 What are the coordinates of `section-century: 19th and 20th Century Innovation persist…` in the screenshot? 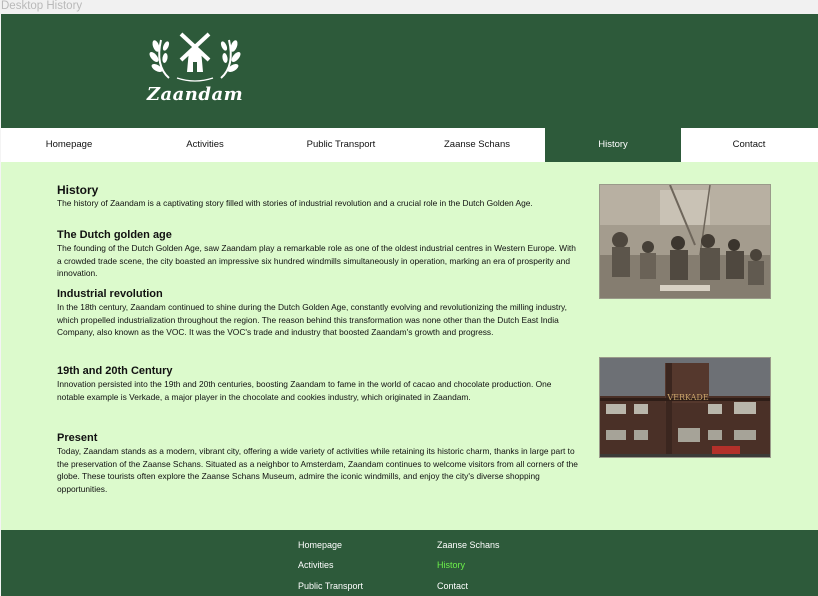 It's located at (319, 384).